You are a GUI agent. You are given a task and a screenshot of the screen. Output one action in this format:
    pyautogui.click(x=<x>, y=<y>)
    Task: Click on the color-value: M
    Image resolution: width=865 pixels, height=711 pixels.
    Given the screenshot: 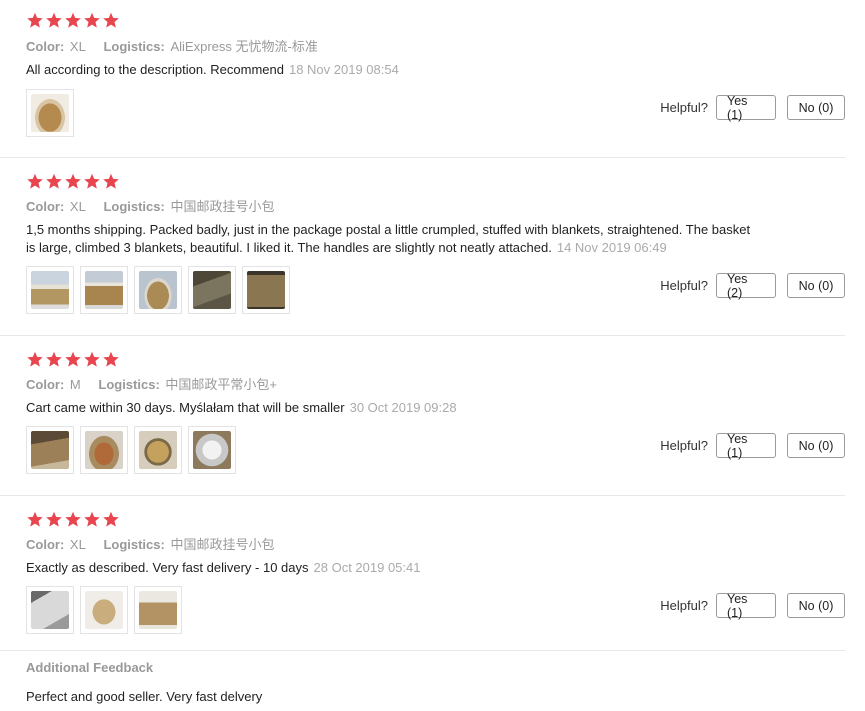 What is the action you would take?
    pyautogui.click(x=75, y=384)
    